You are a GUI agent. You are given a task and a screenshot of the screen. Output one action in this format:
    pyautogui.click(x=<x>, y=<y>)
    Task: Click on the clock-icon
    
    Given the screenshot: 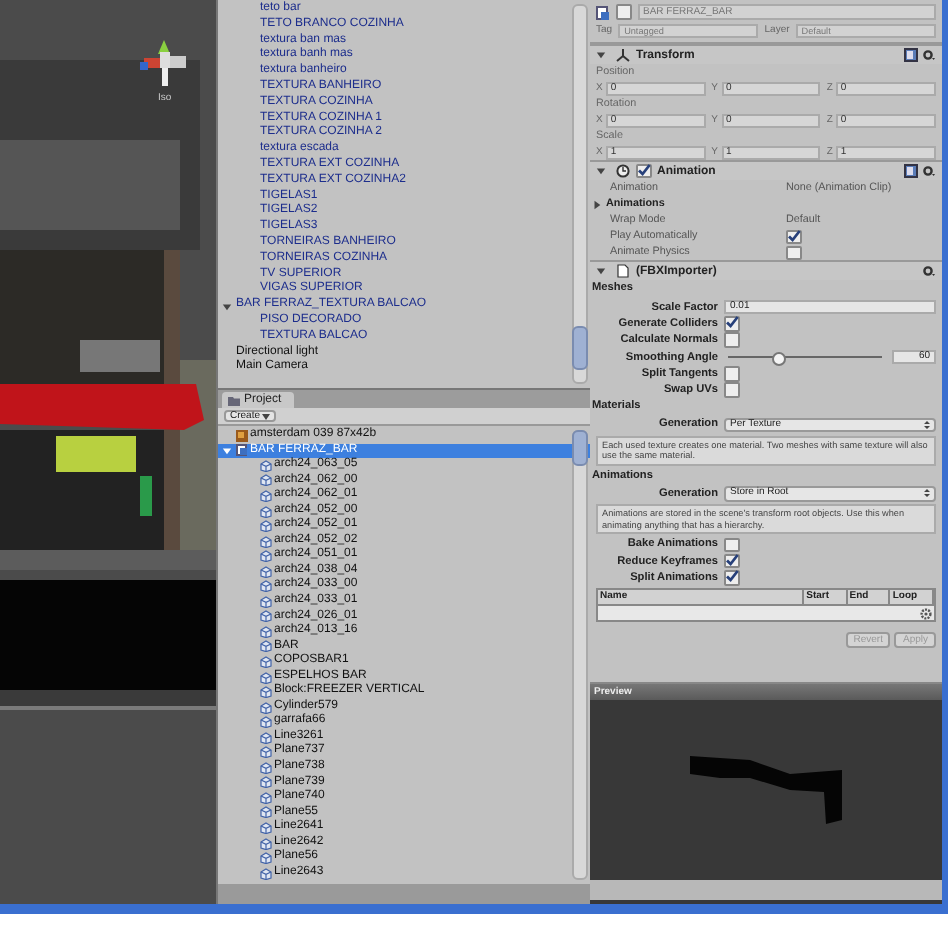 What is the action you would take?
    pyautogui.click(x=623, y=171)
    